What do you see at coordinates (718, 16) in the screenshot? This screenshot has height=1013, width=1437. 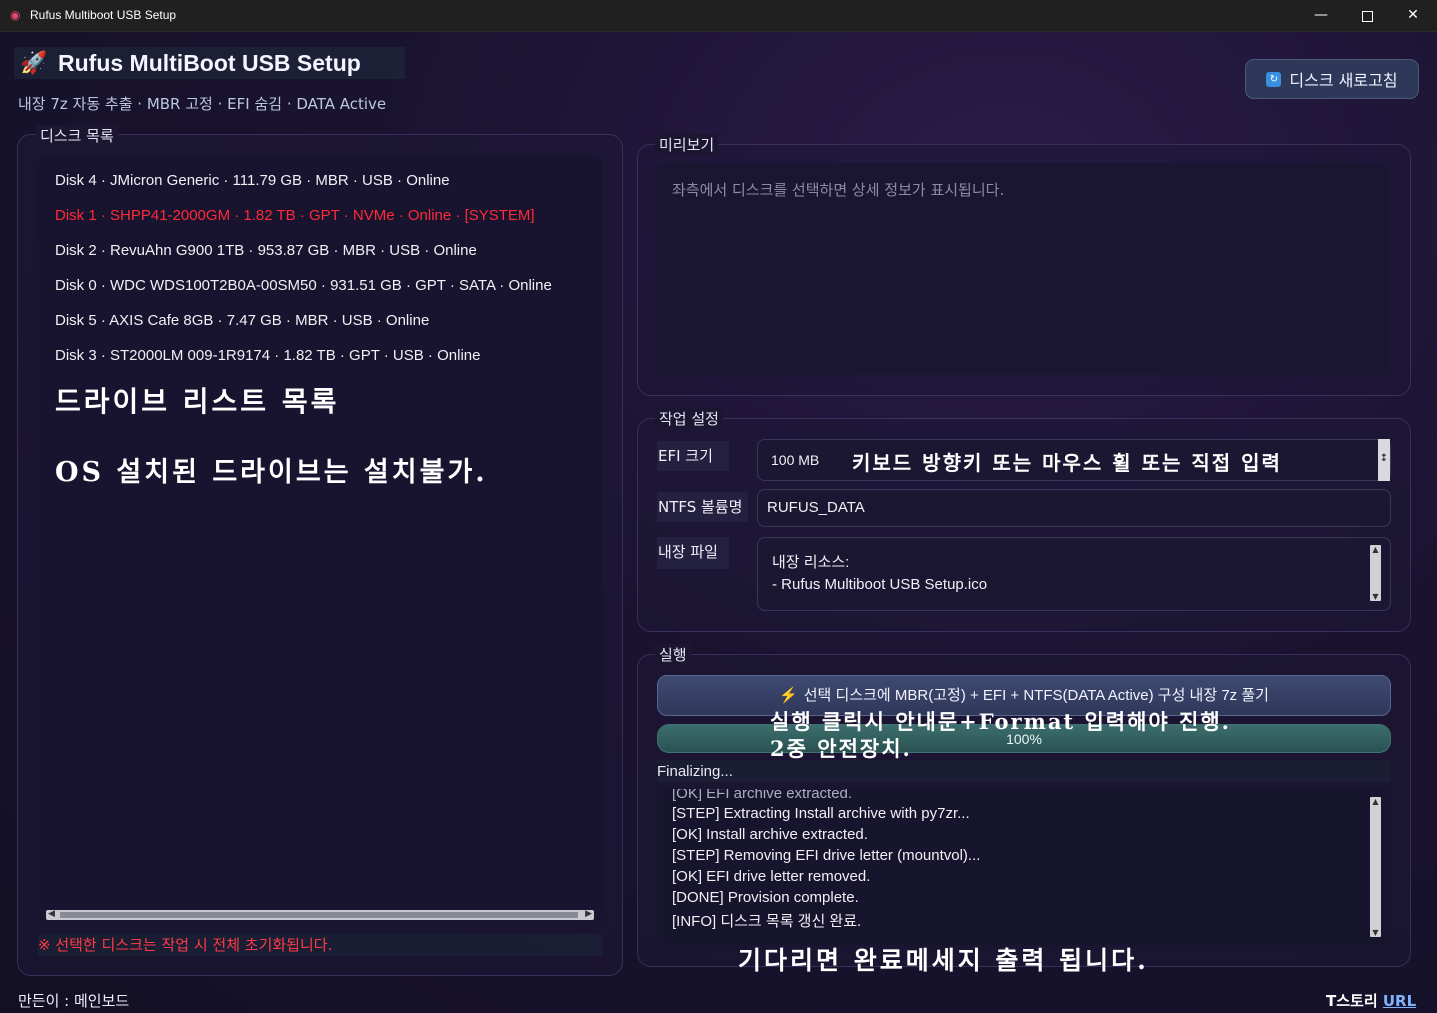 I see `window-titlebar: ◉ Rufus Multiboot USB Setup — ✕` at bounding box center [718, 16].